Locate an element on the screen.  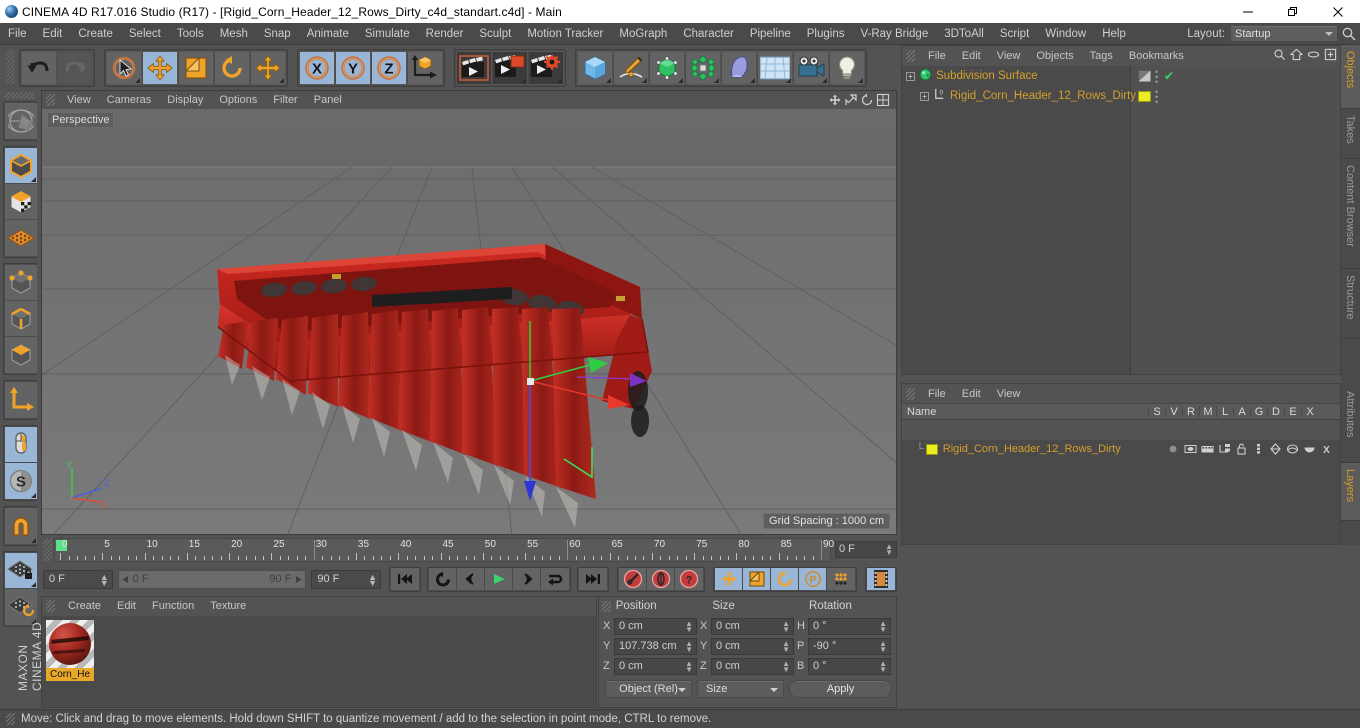
layer-column-r: R is located at coordinates (1190, 411).